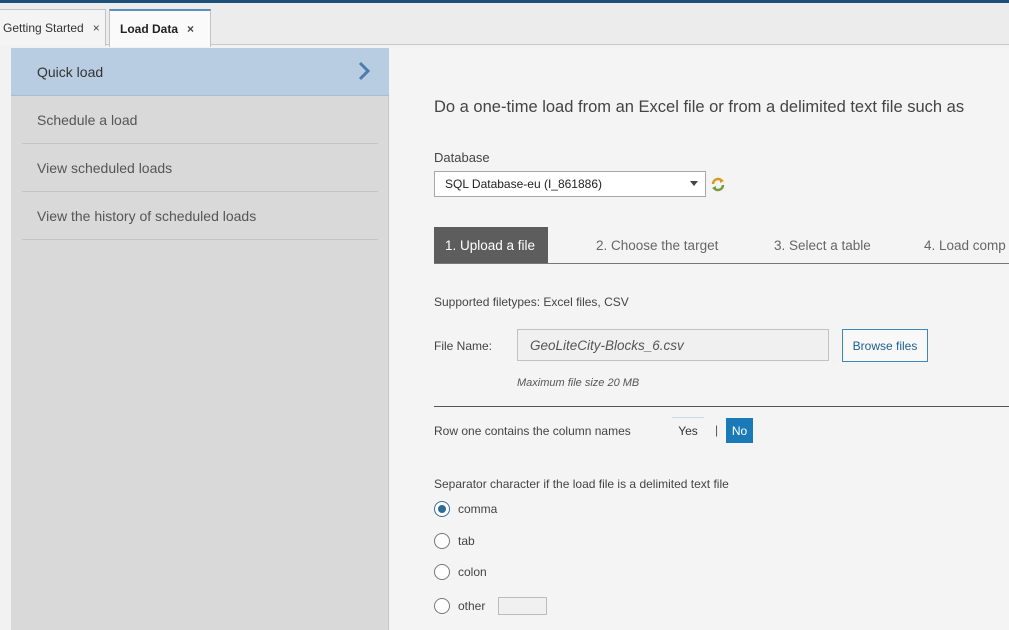  I want to click on radio-colon: colon, so click(460, 572).